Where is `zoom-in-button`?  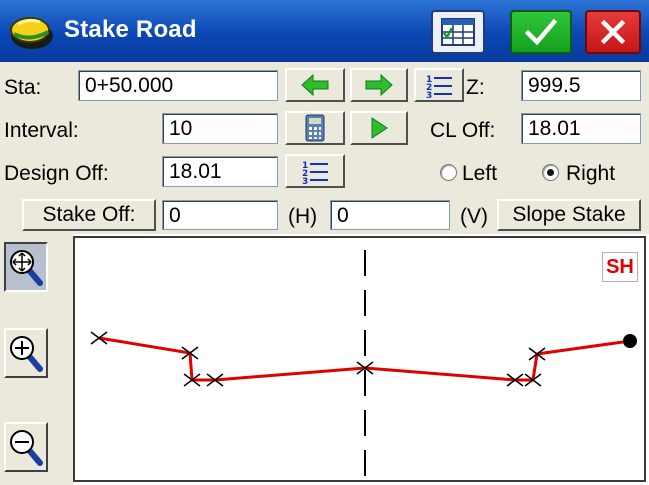 zoom-in-button is located at coordinates (26, 353).